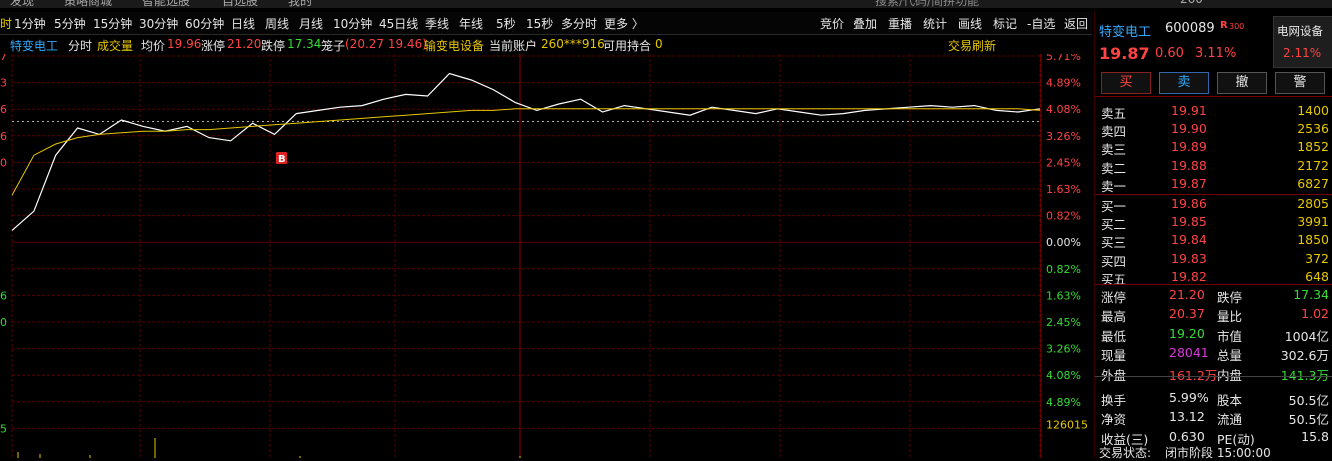  I want to click on replay-button: 重播, so click(900, 23).